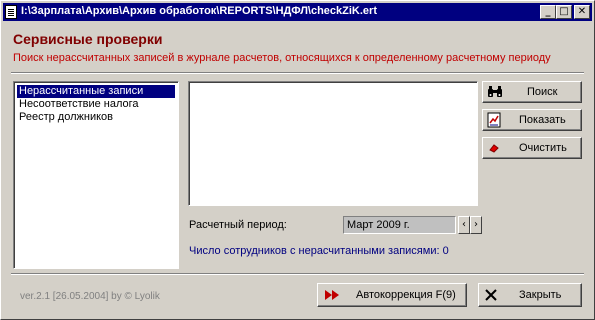  Describe the element at coordinates (297, 73) in the screenshot. I see `top-divider` at that location.